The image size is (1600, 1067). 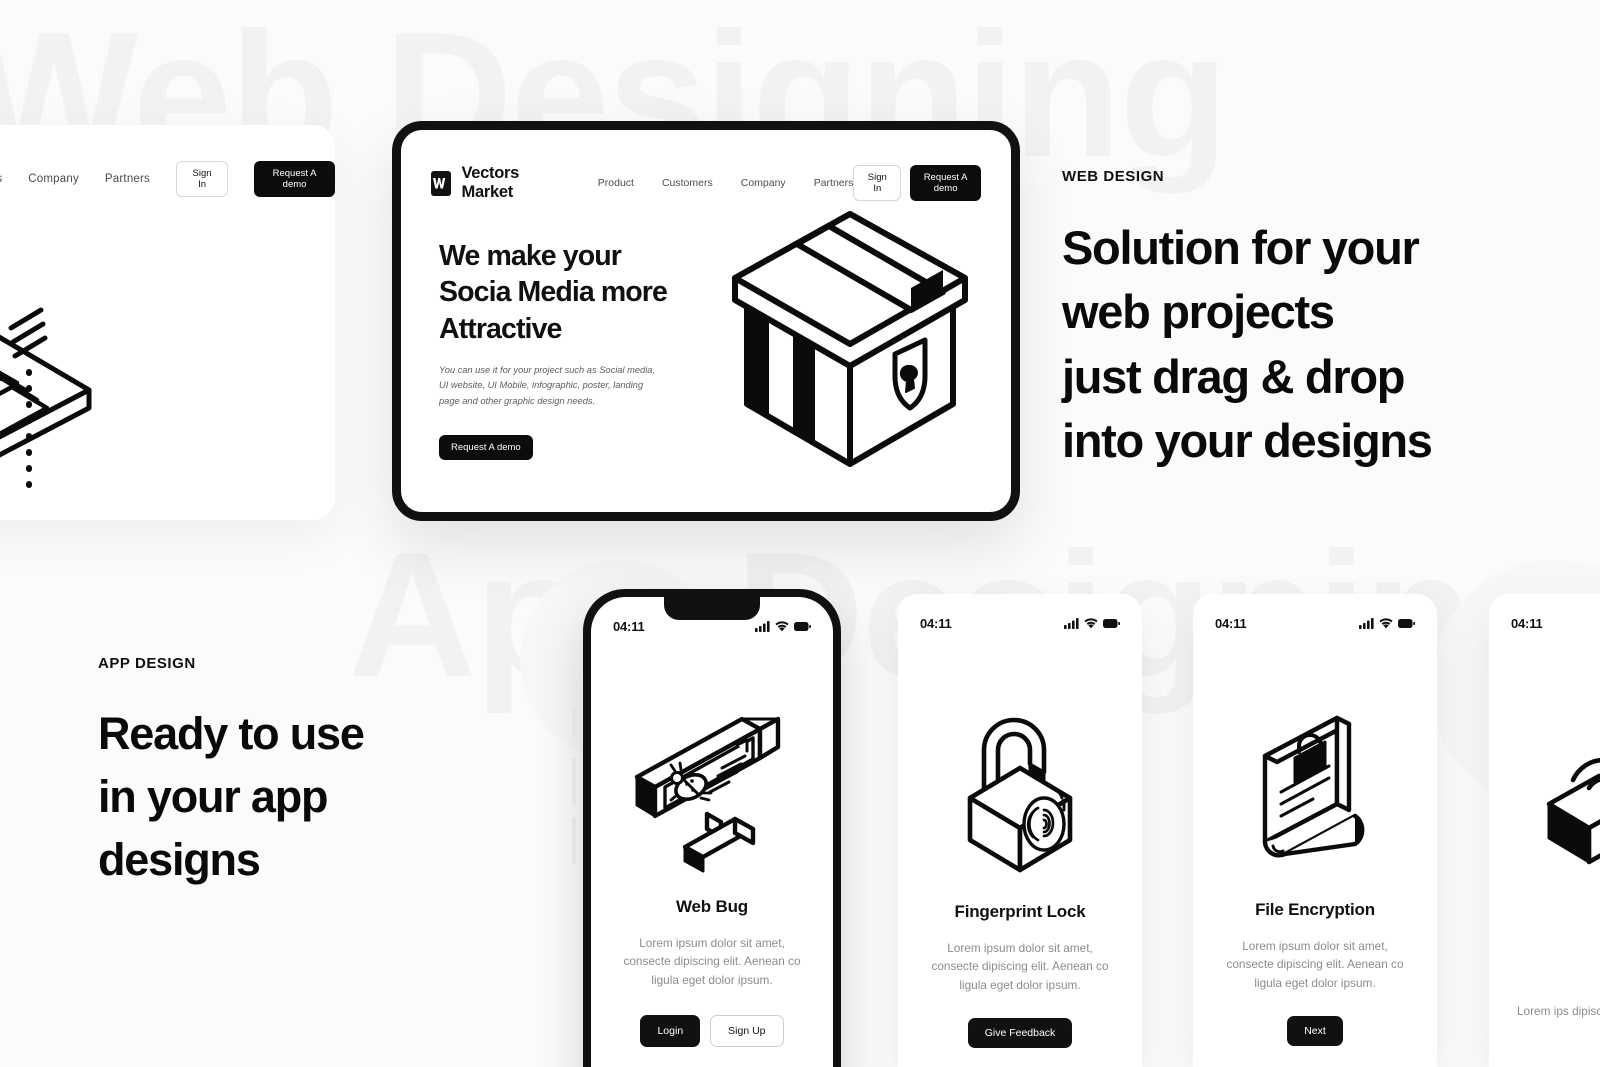 I want to click on phone-volume-button, so click(x=574, y=722).